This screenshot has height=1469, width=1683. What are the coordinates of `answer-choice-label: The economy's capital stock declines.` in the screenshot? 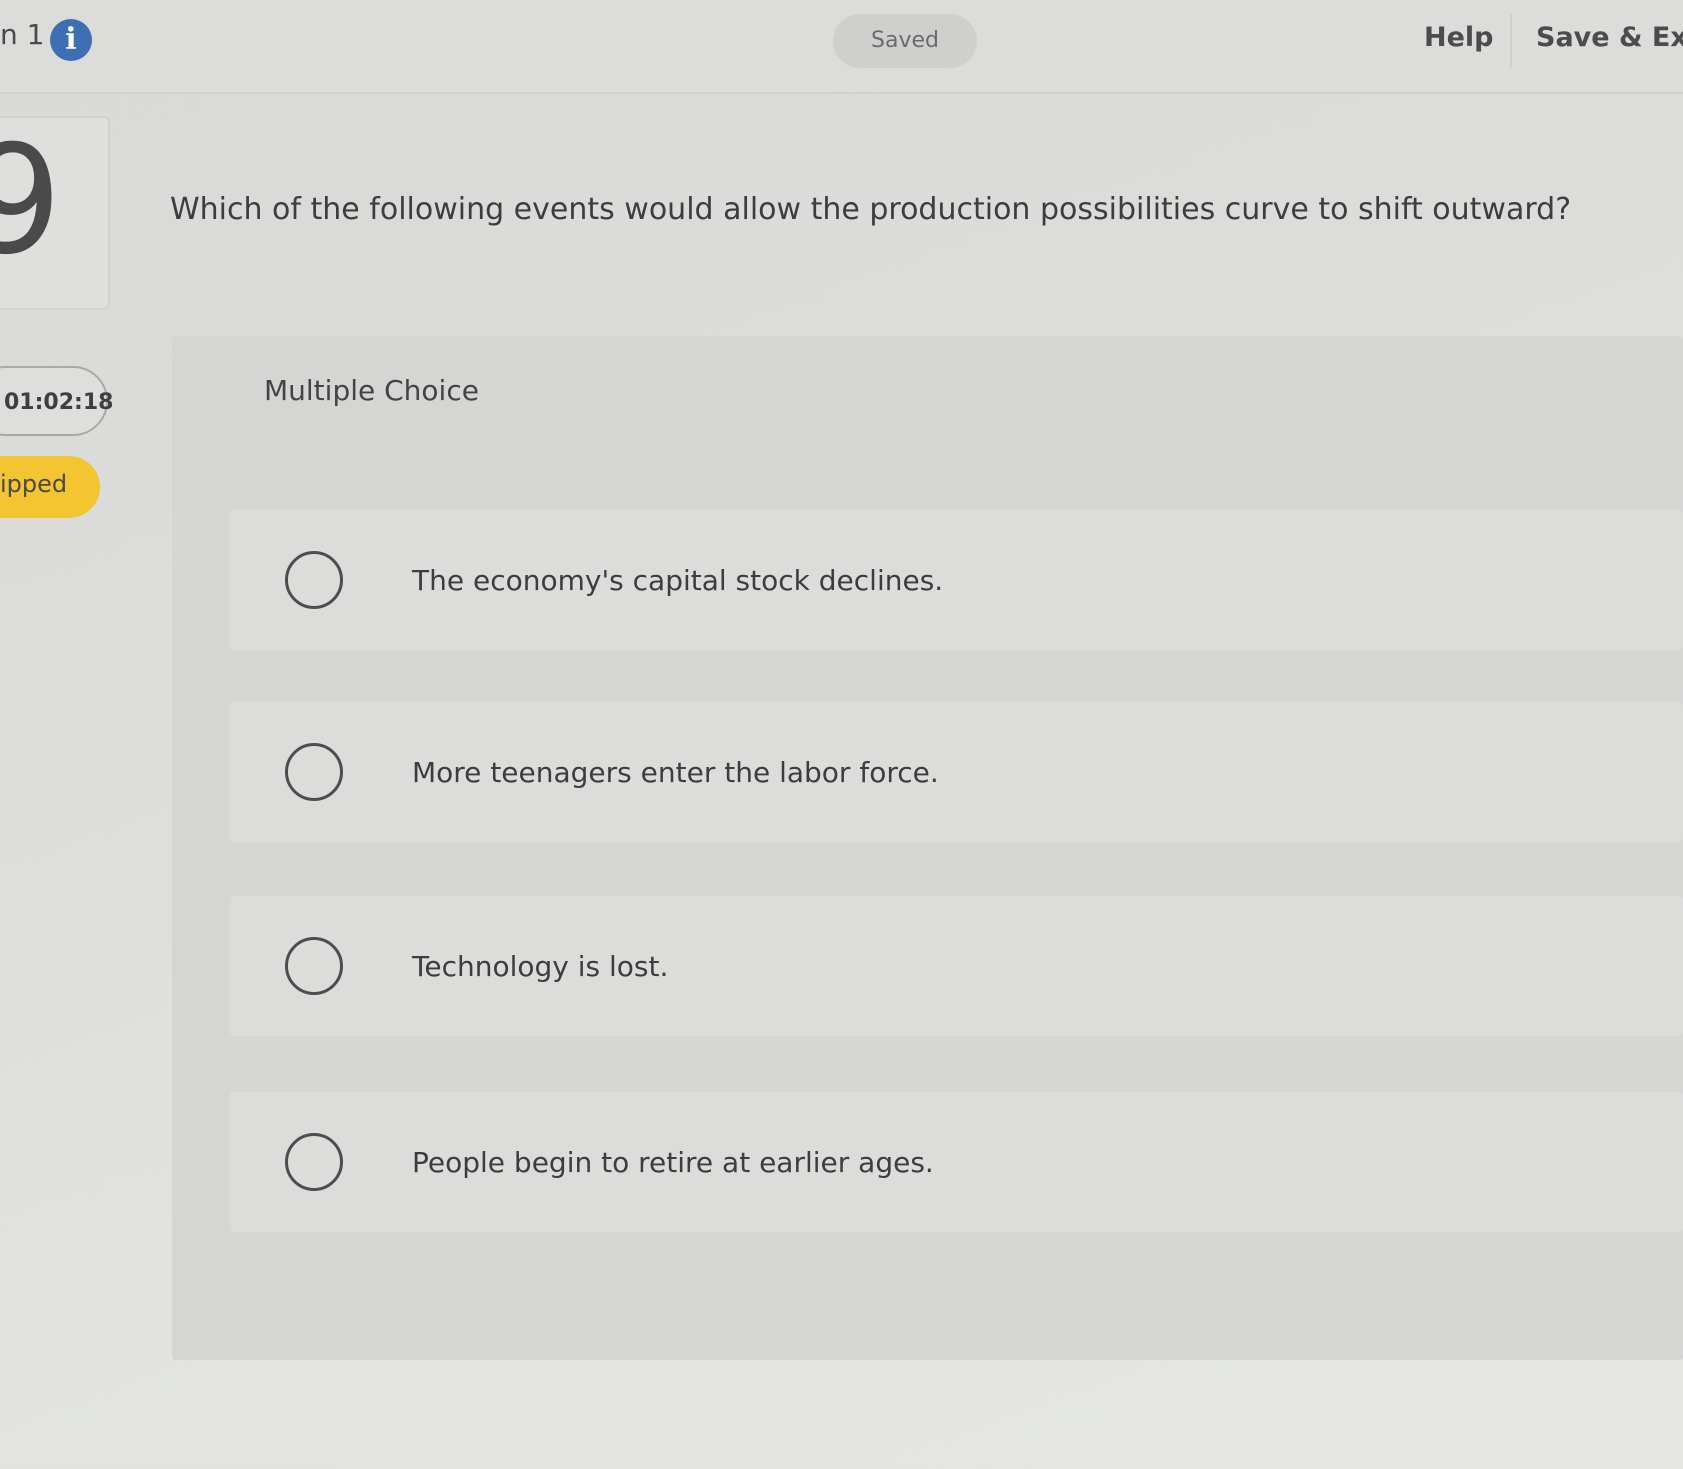 It's located at (678, 580).